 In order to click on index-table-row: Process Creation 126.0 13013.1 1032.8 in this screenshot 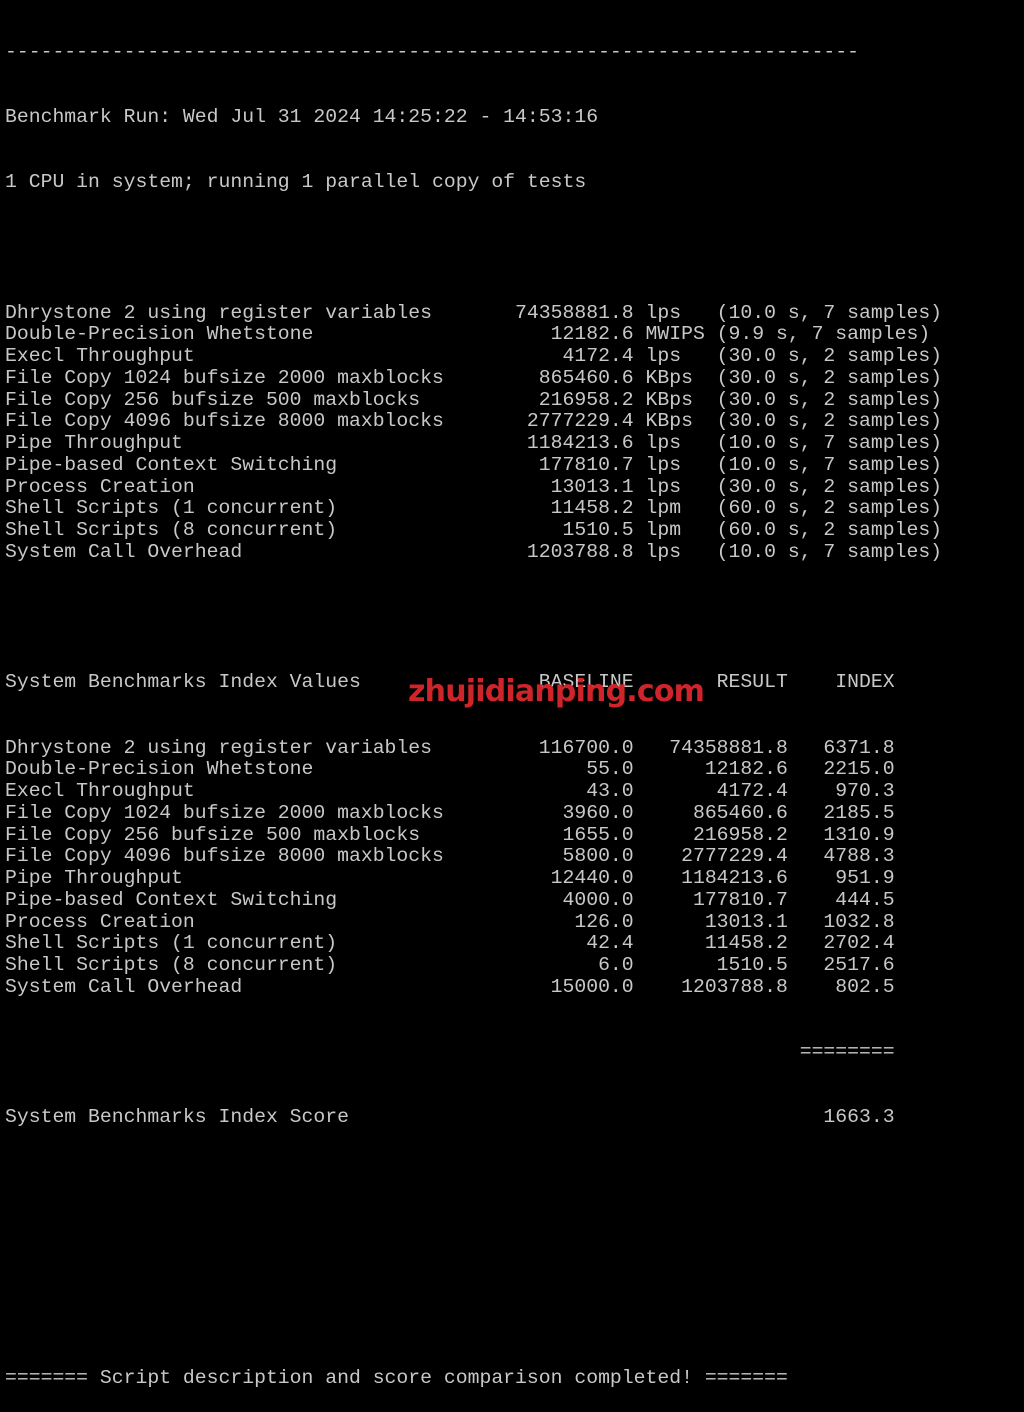, I will do `click(450, 921)`.